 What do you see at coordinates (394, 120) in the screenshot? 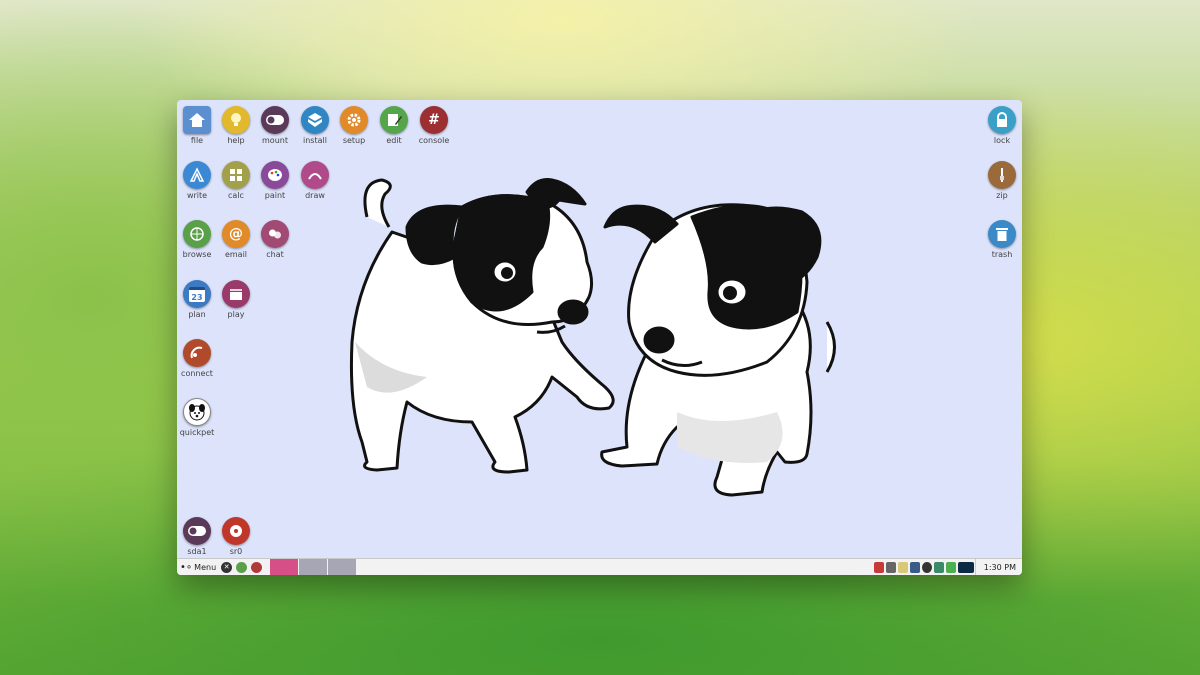
I see `notepad-pencil-icon` at bounding box center [394, 120].